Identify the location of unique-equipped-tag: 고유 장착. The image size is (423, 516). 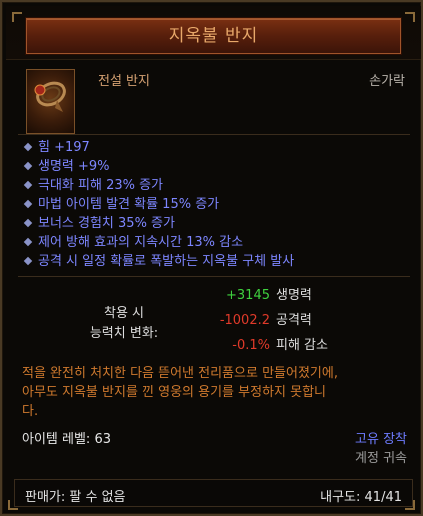
(381, 439).